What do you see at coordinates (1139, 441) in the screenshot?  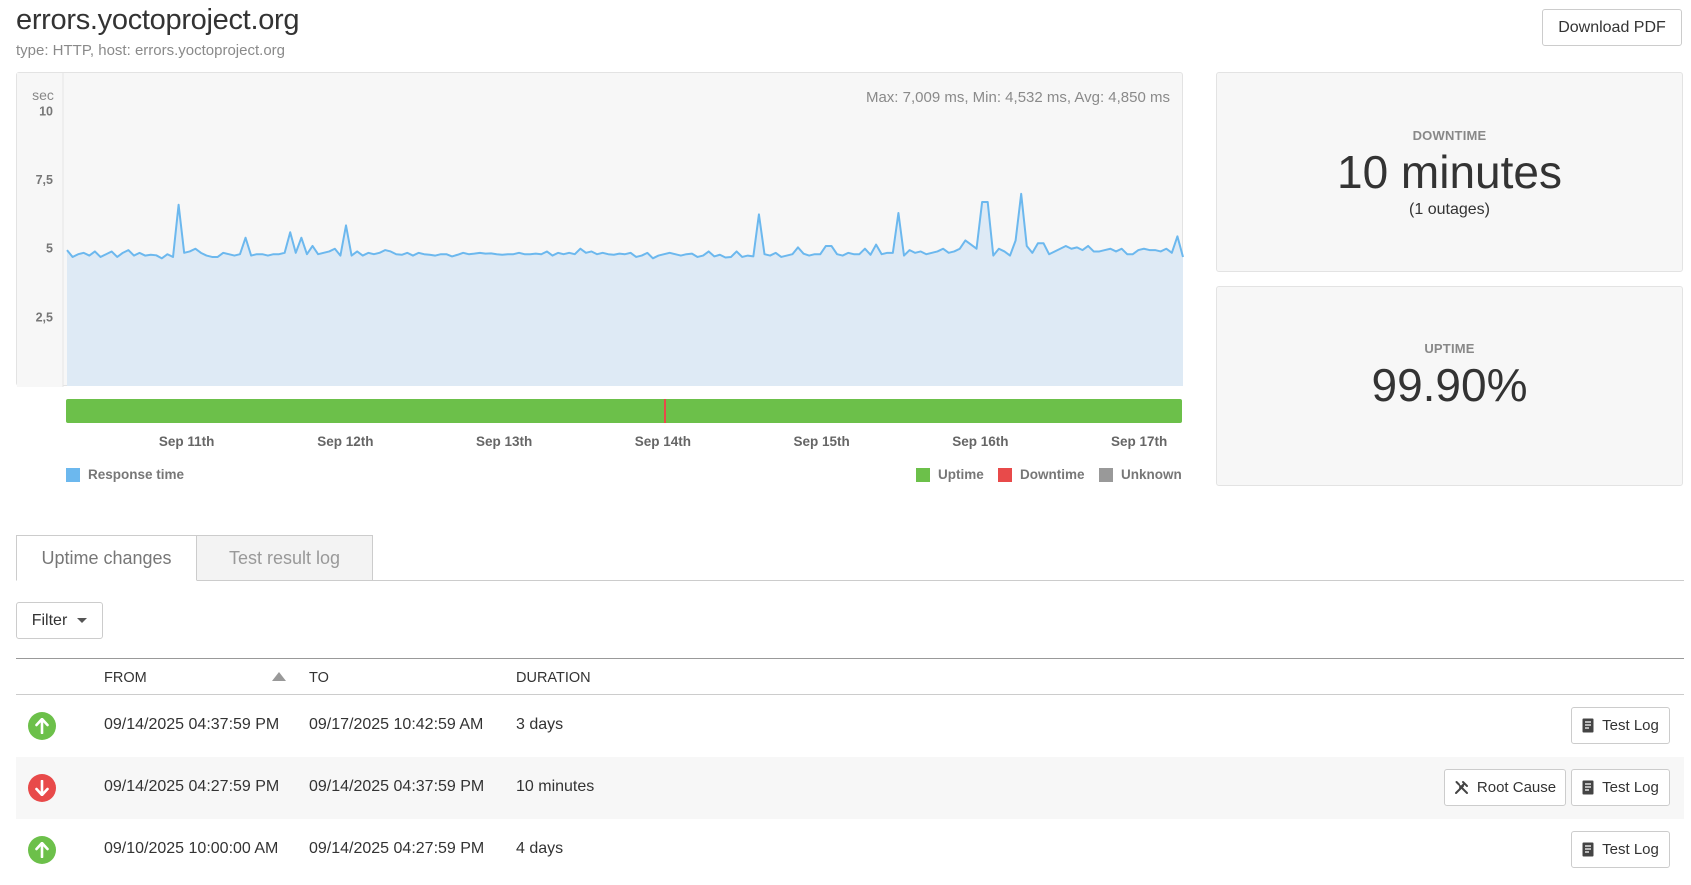 I see `x-tick-label: Sep 17th` at bounding box center [1139, 441].